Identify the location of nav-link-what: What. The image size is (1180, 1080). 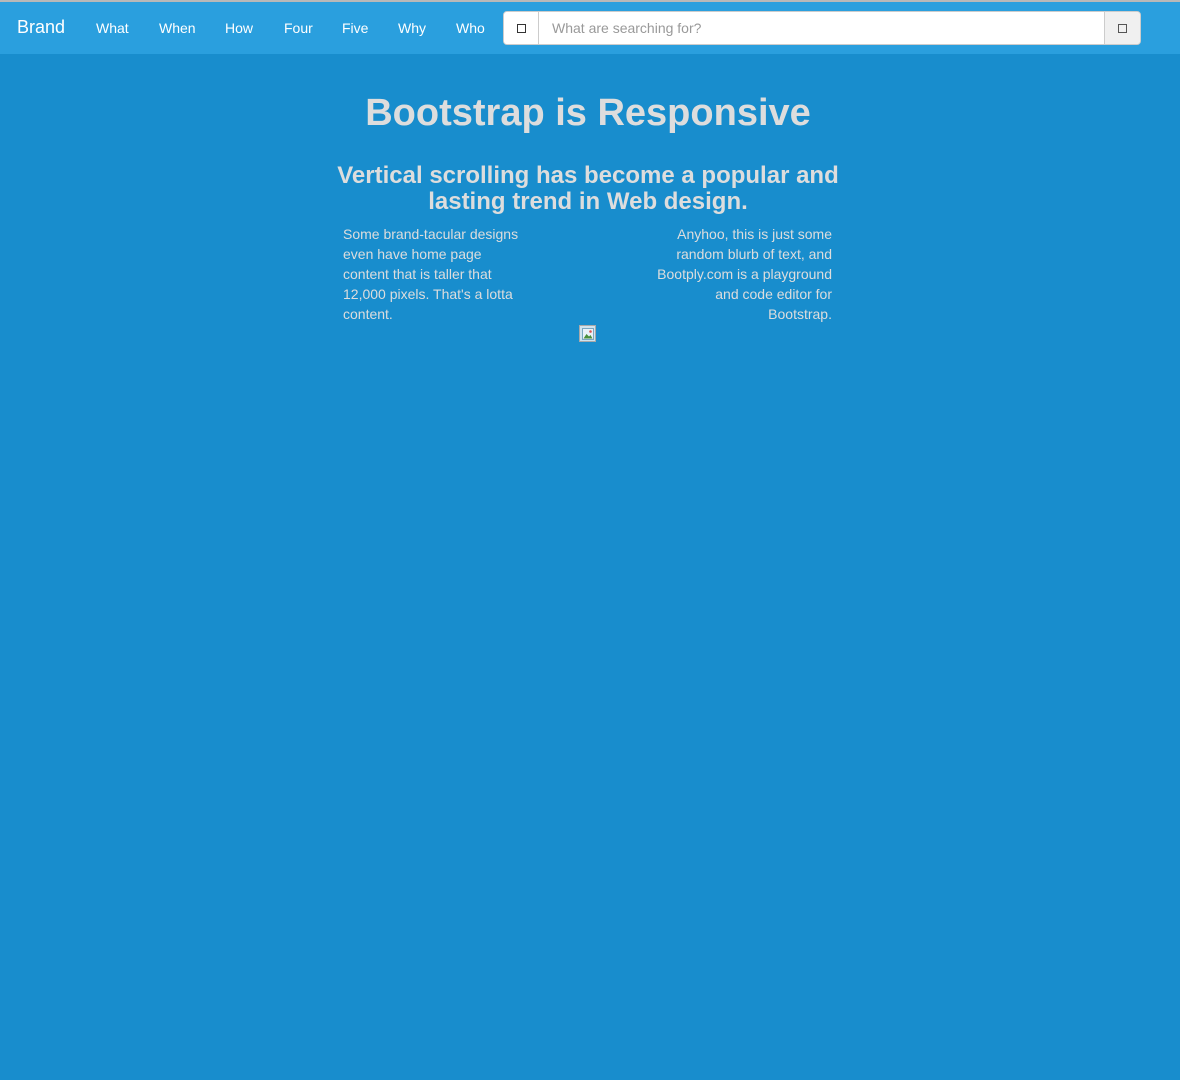
(112, 28).